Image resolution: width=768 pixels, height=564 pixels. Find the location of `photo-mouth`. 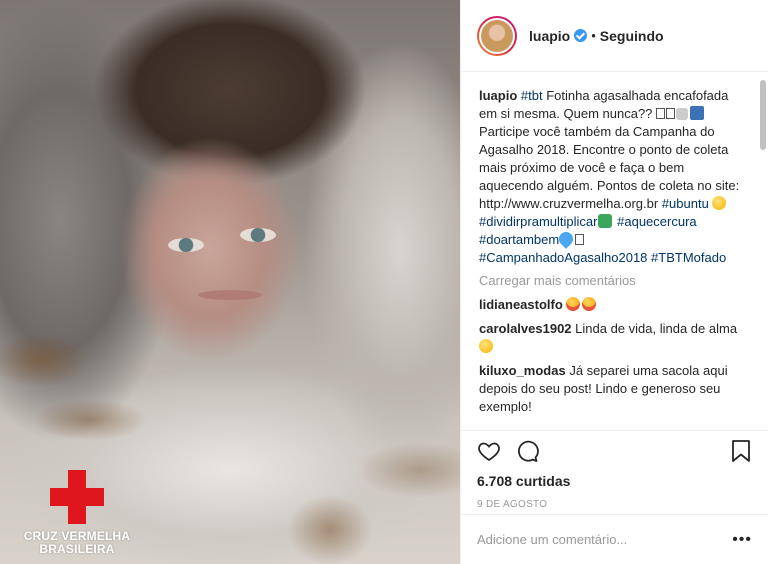

photo-mouth is located at coordinates (230, 295).